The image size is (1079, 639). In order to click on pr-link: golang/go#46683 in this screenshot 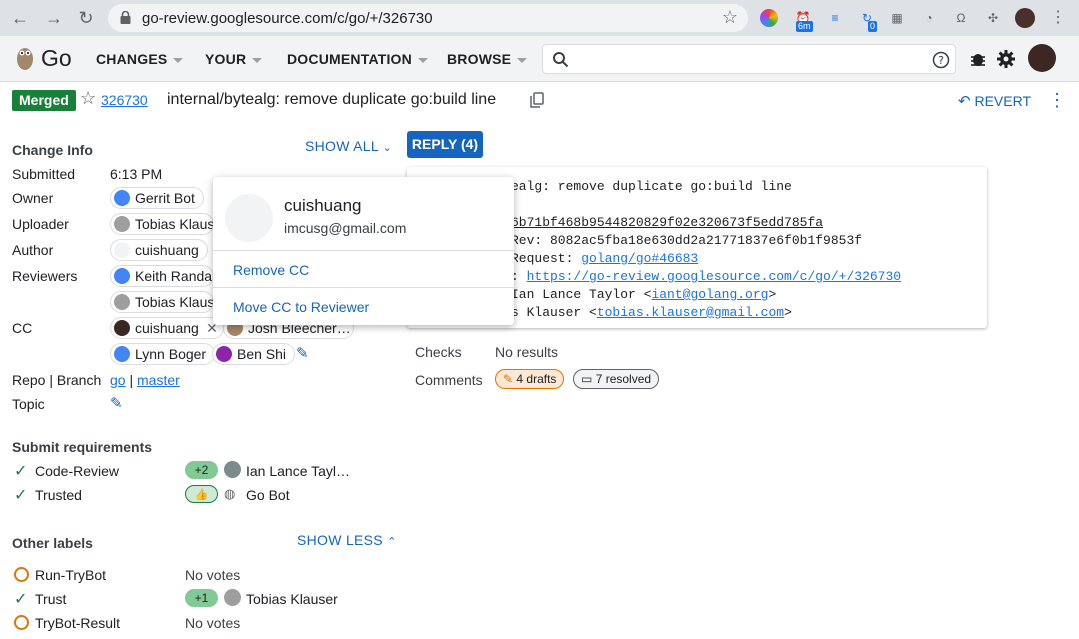, I will do `click(639, 258)`.